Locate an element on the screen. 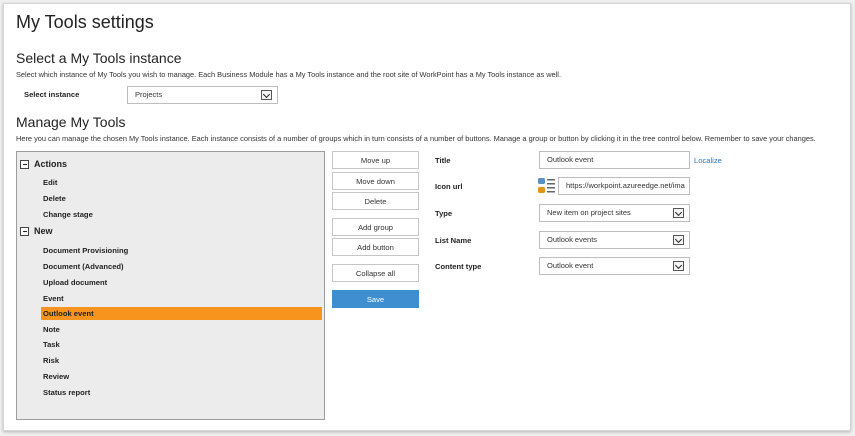 Image resolution: width=855 pixels, height=436 pixels. move-up-button: Move up is located at coordinates (375, 160).